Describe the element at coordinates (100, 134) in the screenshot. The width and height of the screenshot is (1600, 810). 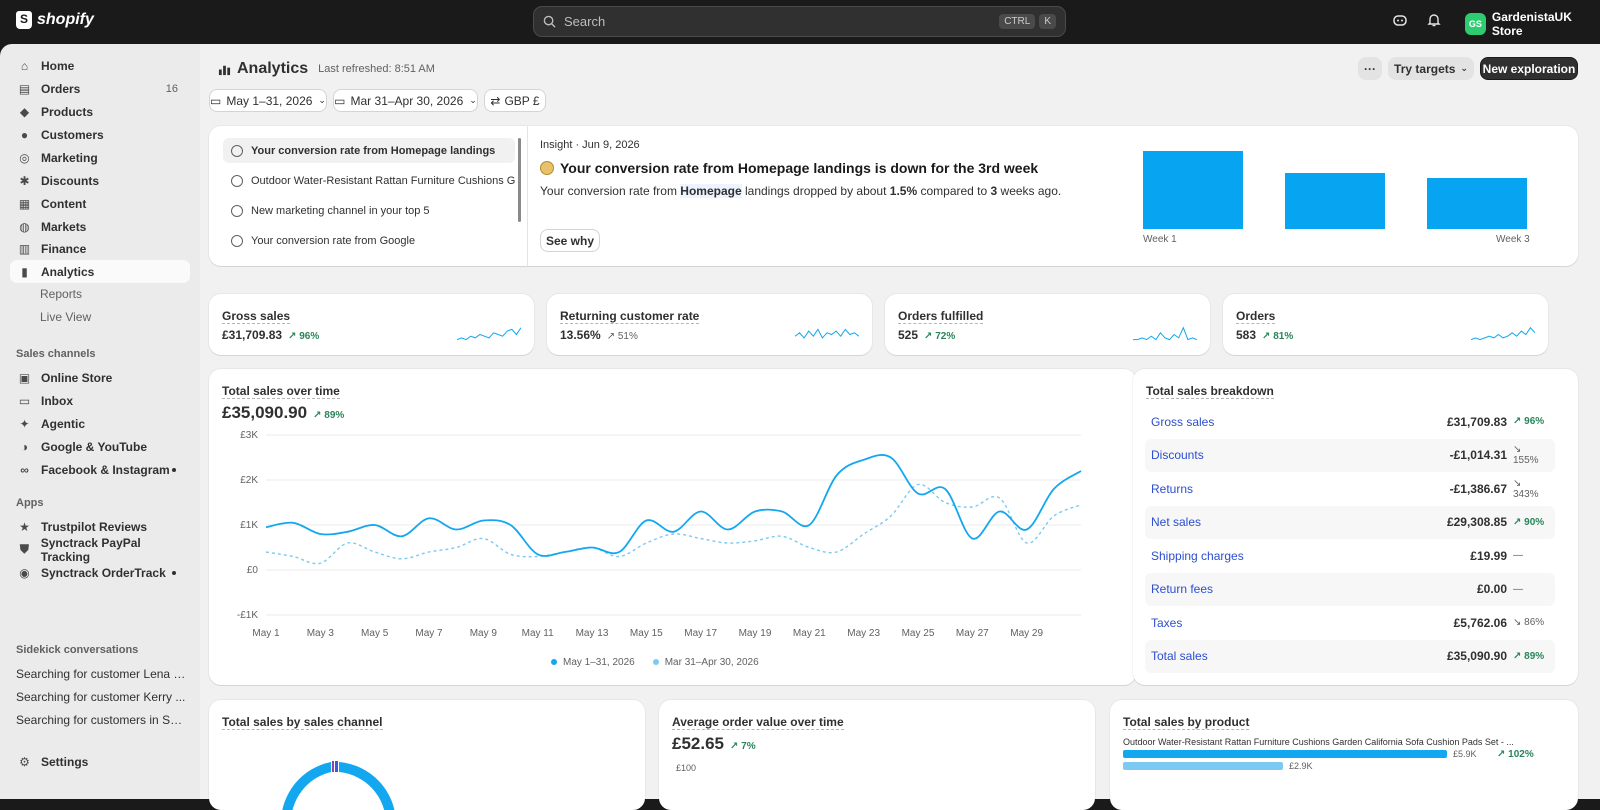
I see `sidebar-item-customers: ● Customers` at that location.